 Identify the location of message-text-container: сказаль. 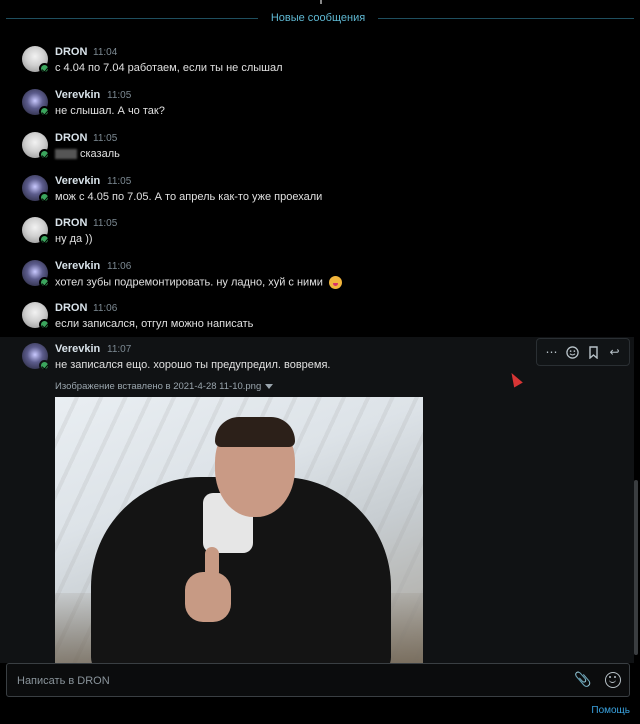
(87, 154).